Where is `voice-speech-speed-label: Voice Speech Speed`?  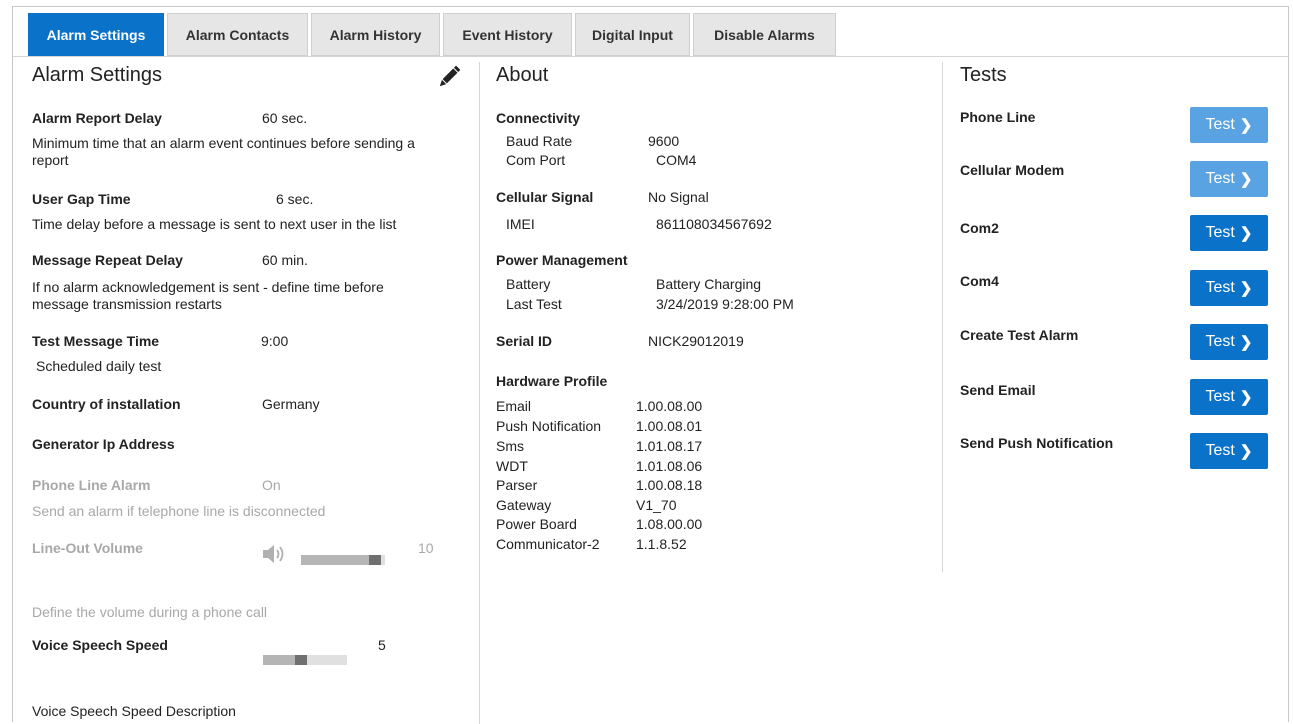 voice-speech-speed-label: Voice Speech Speed is located at coordinates (100, 645).